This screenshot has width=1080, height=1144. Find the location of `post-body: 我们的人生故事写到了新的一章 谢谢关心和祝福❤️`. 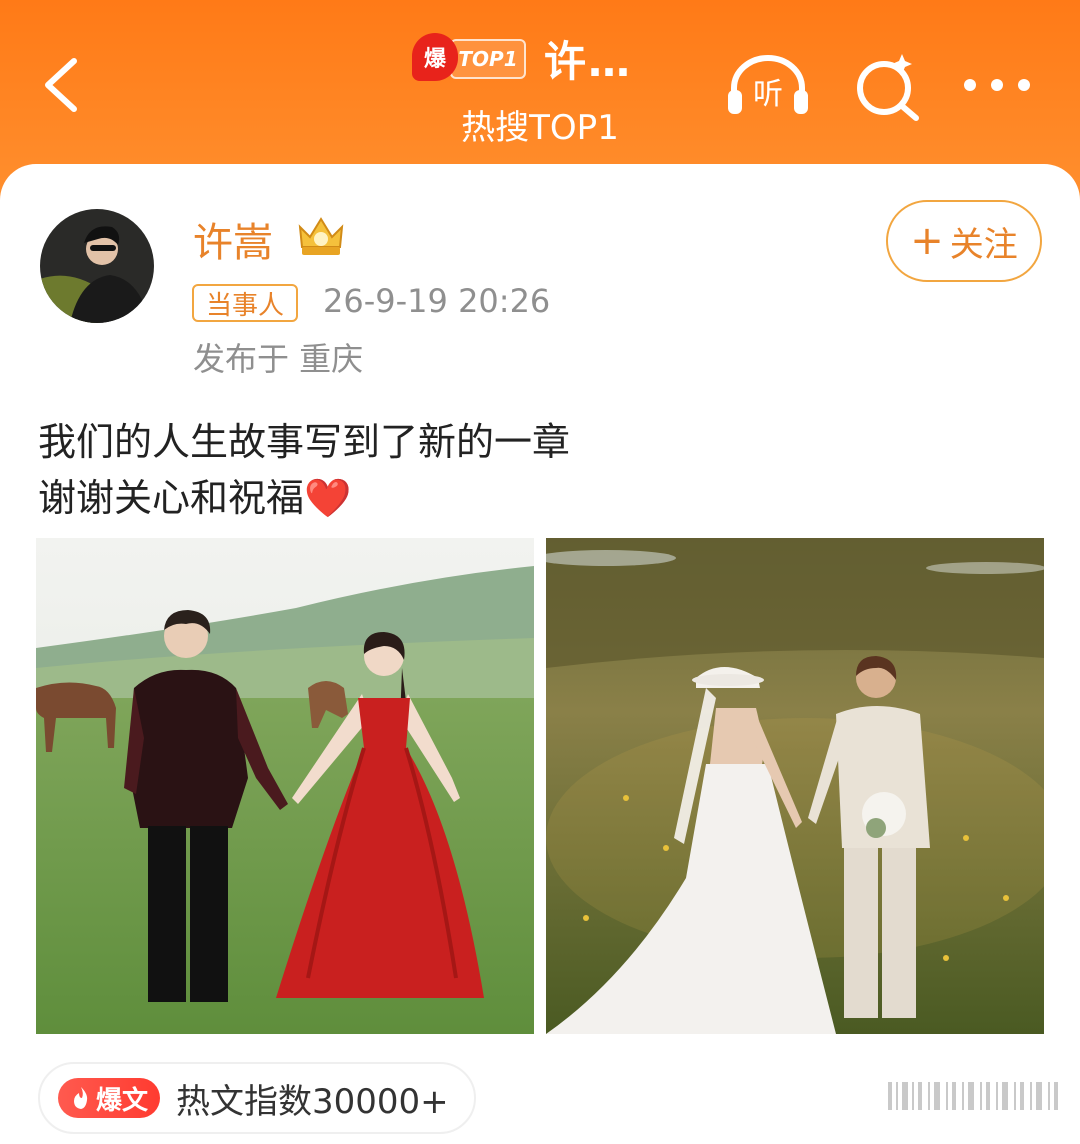

post-body: 我们的人生故事写到了新的一章 谢谢关心和祝福❤️ is located at coordinates (304, 470).